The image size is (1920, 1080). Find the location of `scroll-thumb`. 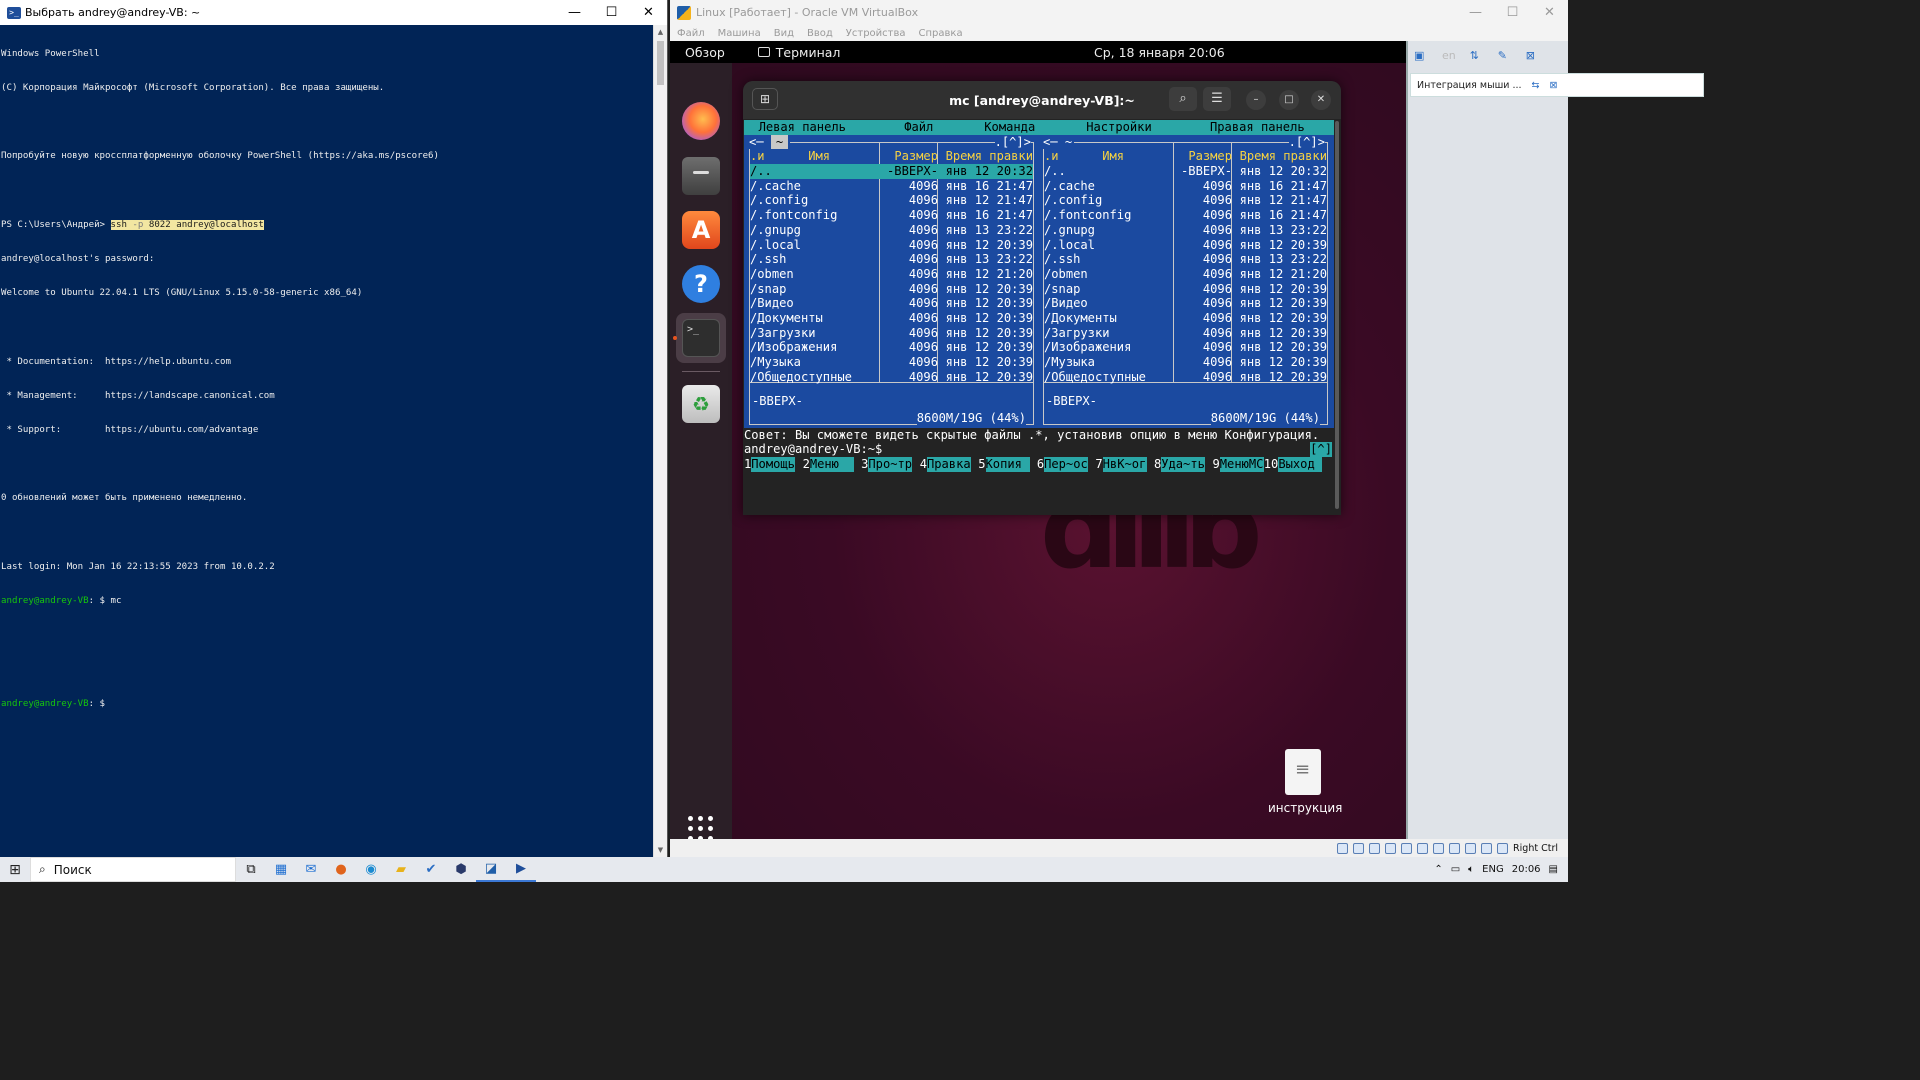

scroll-thumb is located at coordinates (660, 63).